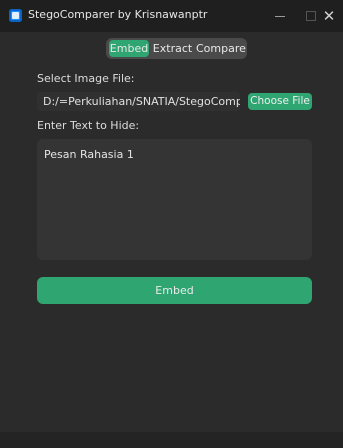 The image size is (343, 448). What do you see at coordinates (138, 101) in the screenshot?
I see `file-path-field: D:/=Perkuliahan/SNATIA/StegoComparer` at bounding box center [138, 101].